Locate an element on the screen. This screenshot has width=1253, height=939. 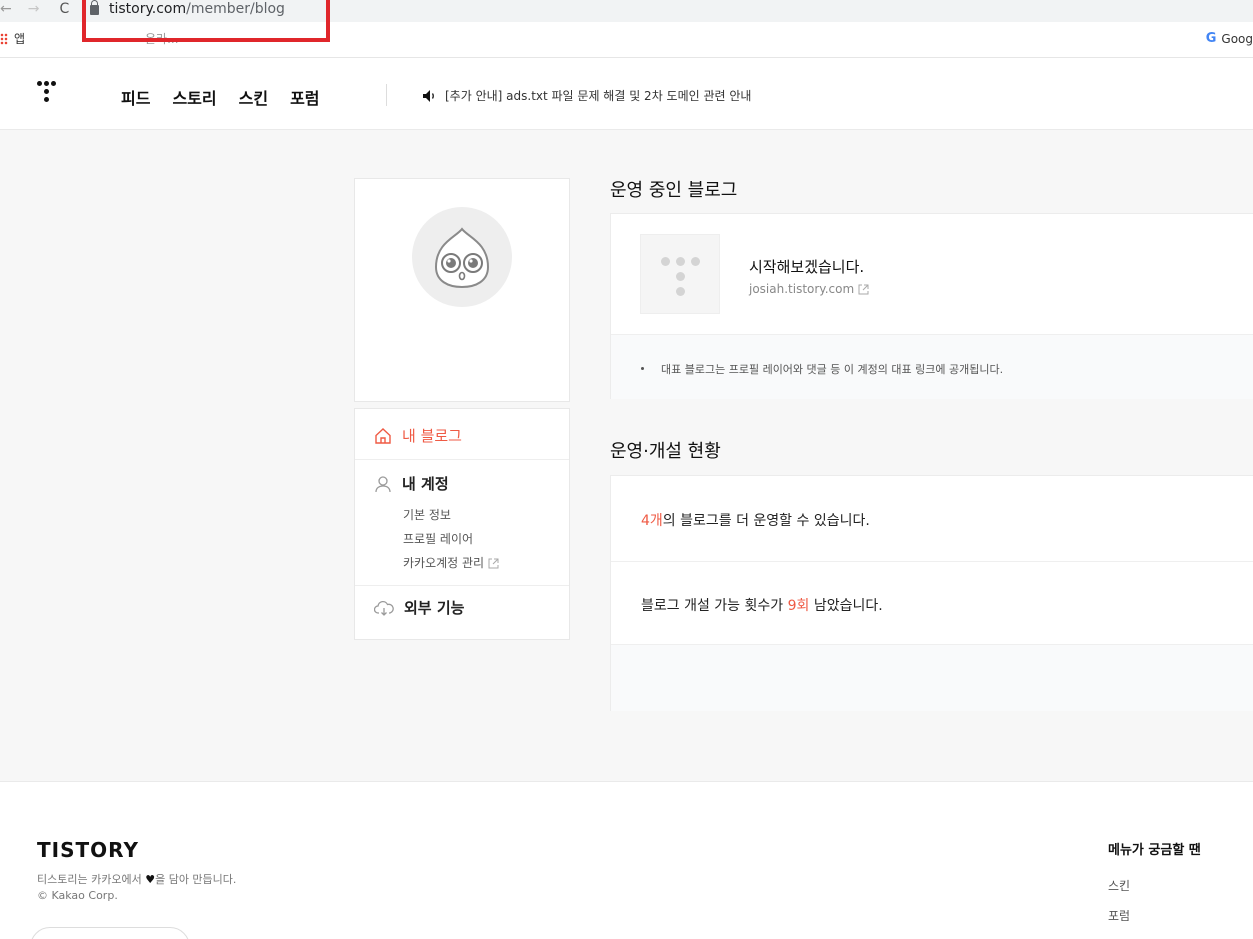
status-footer-area is located at coordinates (932, 677).